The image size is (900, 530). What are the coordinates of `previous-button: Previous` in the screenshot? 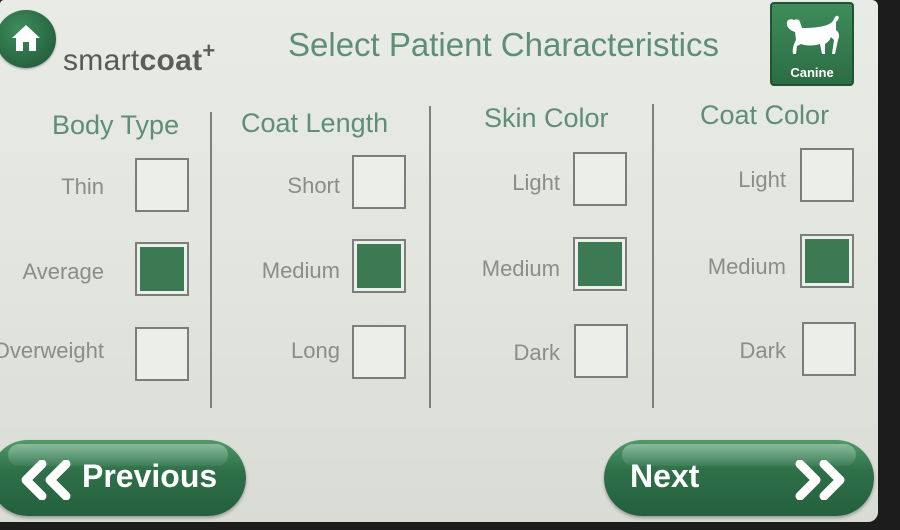 It's located at (123, 478).